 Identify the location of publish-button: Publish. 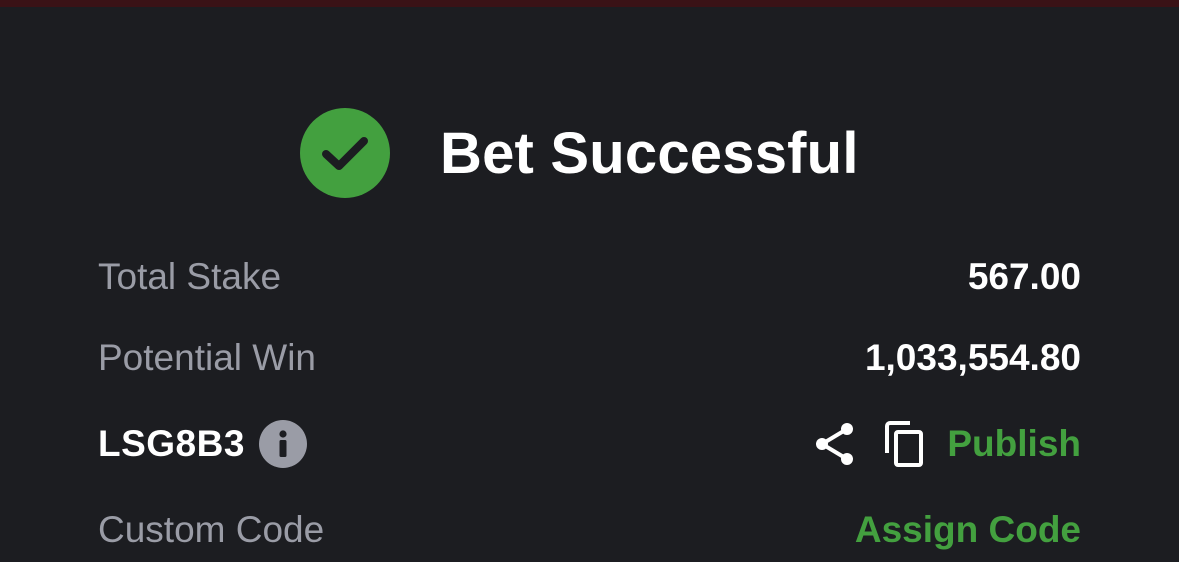
(1014, 444).